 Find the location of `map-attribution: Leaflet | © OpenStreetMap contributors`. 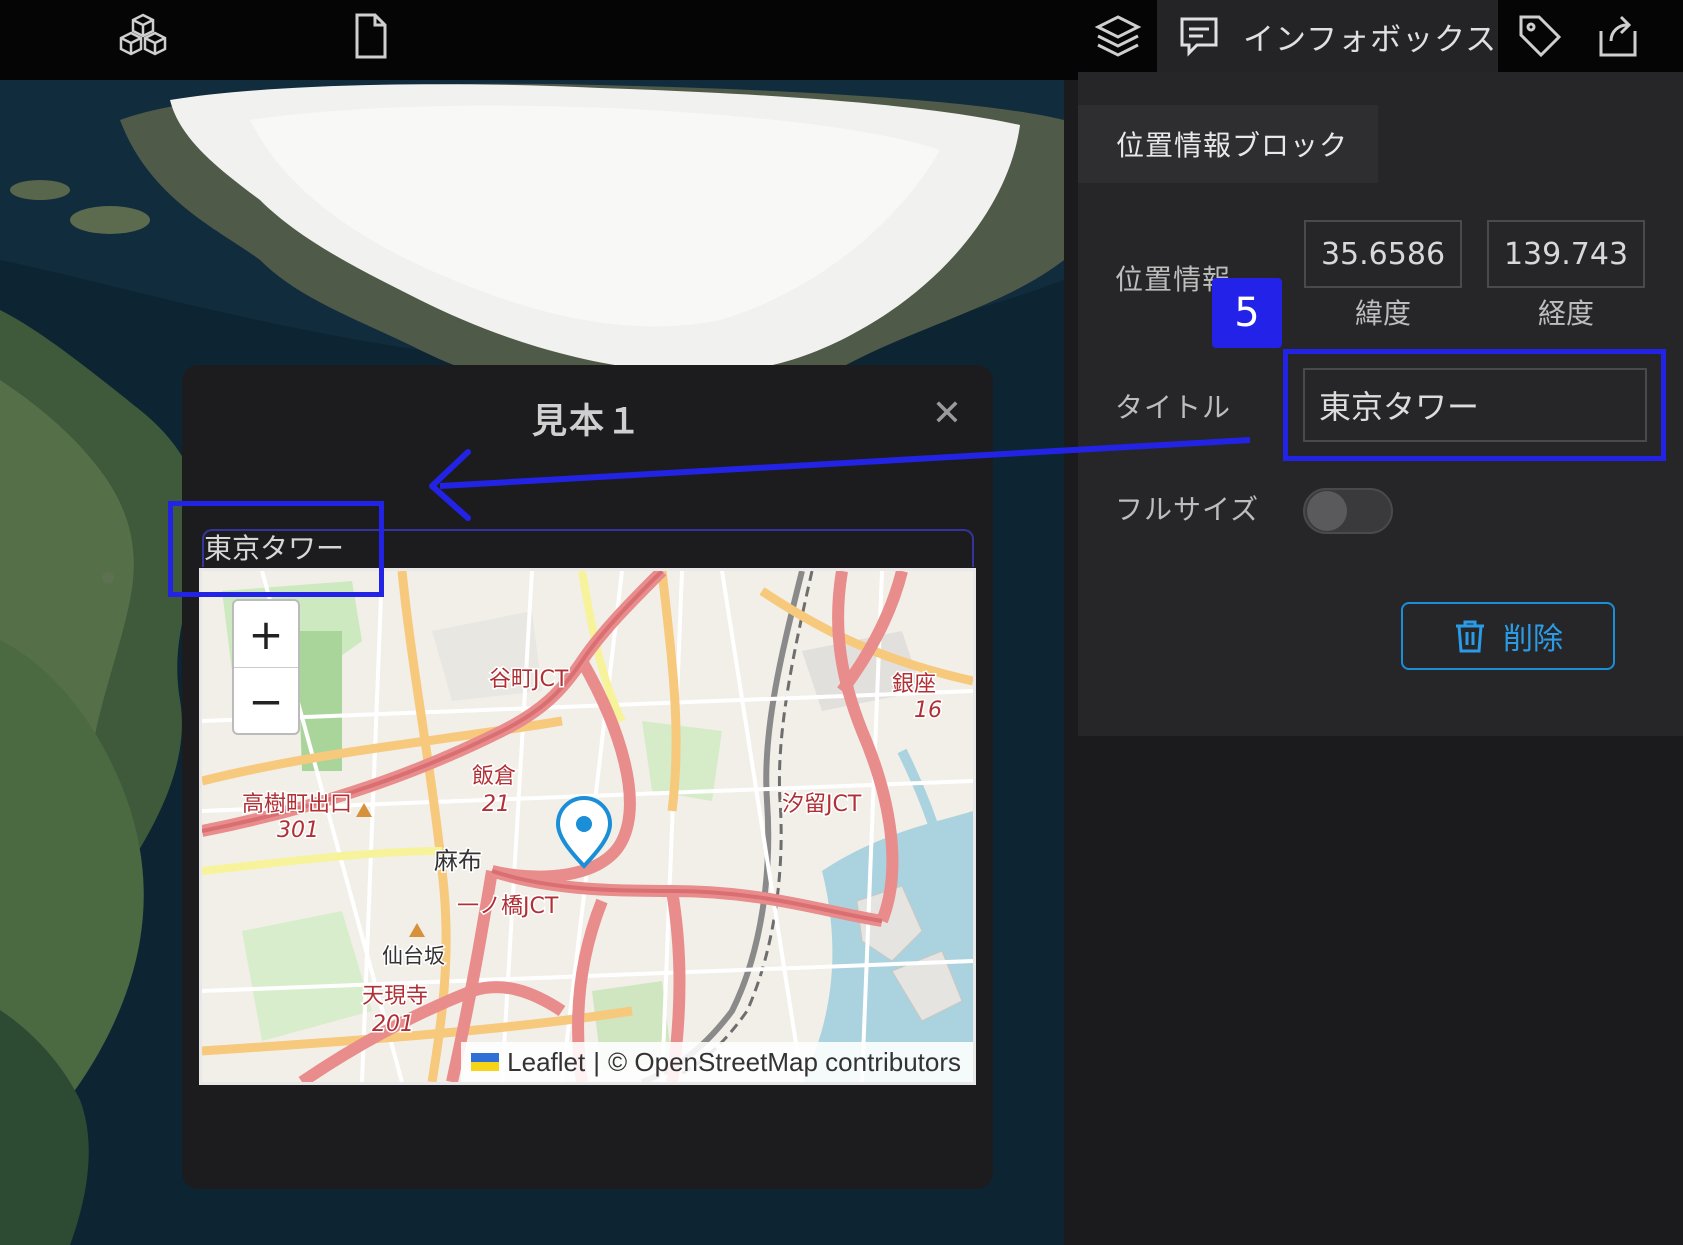

map-attribution: Leaflet | © OpenStreetMap contributors is located at coordinates (717, 1062).